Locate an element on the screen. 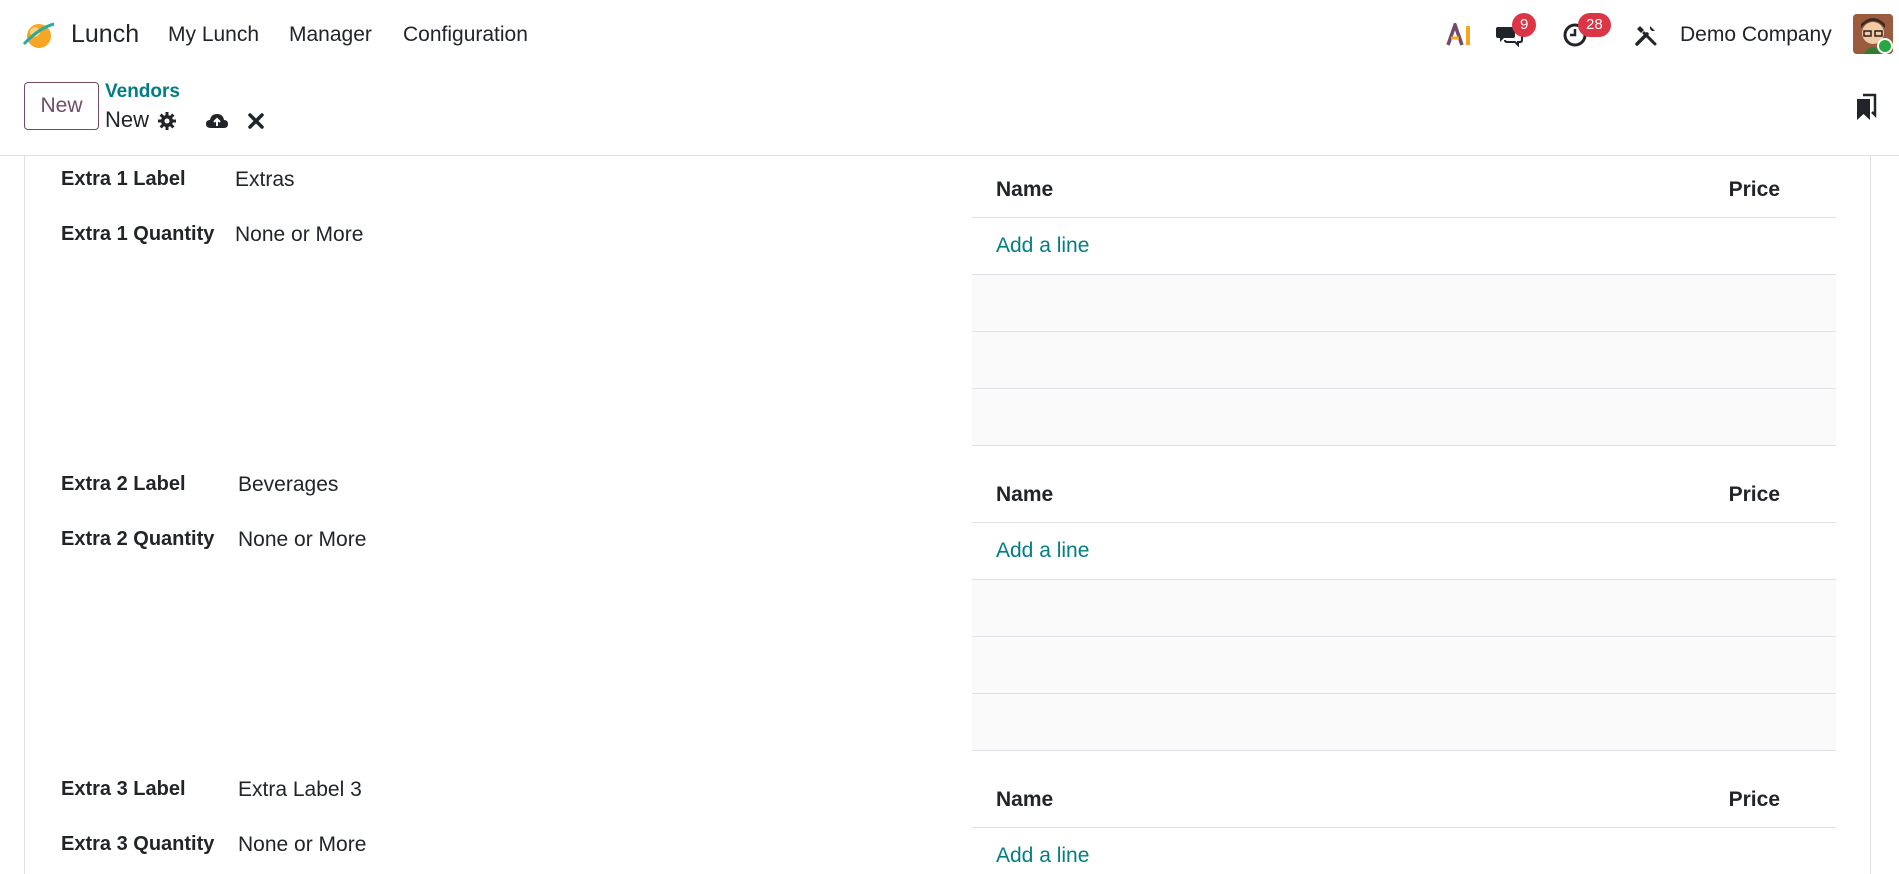  bookmark-icon is located at coordinates (1866, 106).